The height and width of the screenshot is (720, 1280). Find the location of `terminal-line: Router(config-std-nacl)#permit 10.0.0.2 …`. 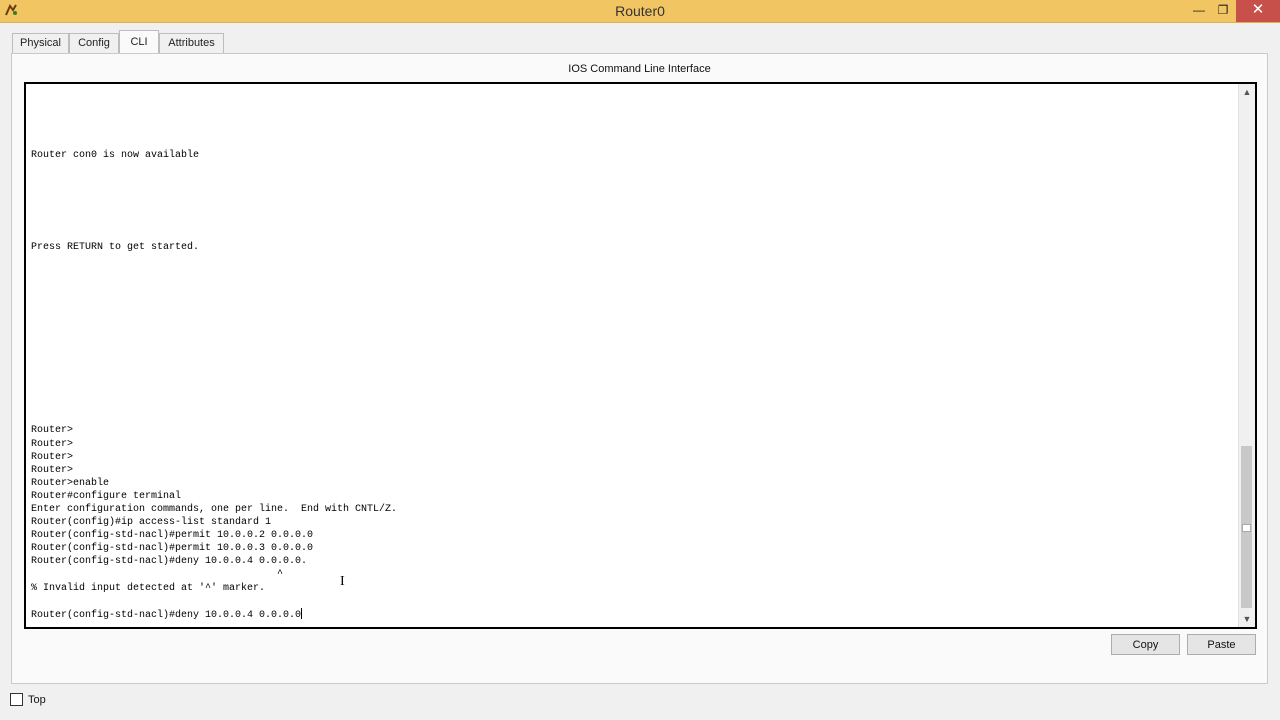

terminal-line: Router(config-std-nacl)#permit 10.0.0.2 … is located at coordinates (172, 536).